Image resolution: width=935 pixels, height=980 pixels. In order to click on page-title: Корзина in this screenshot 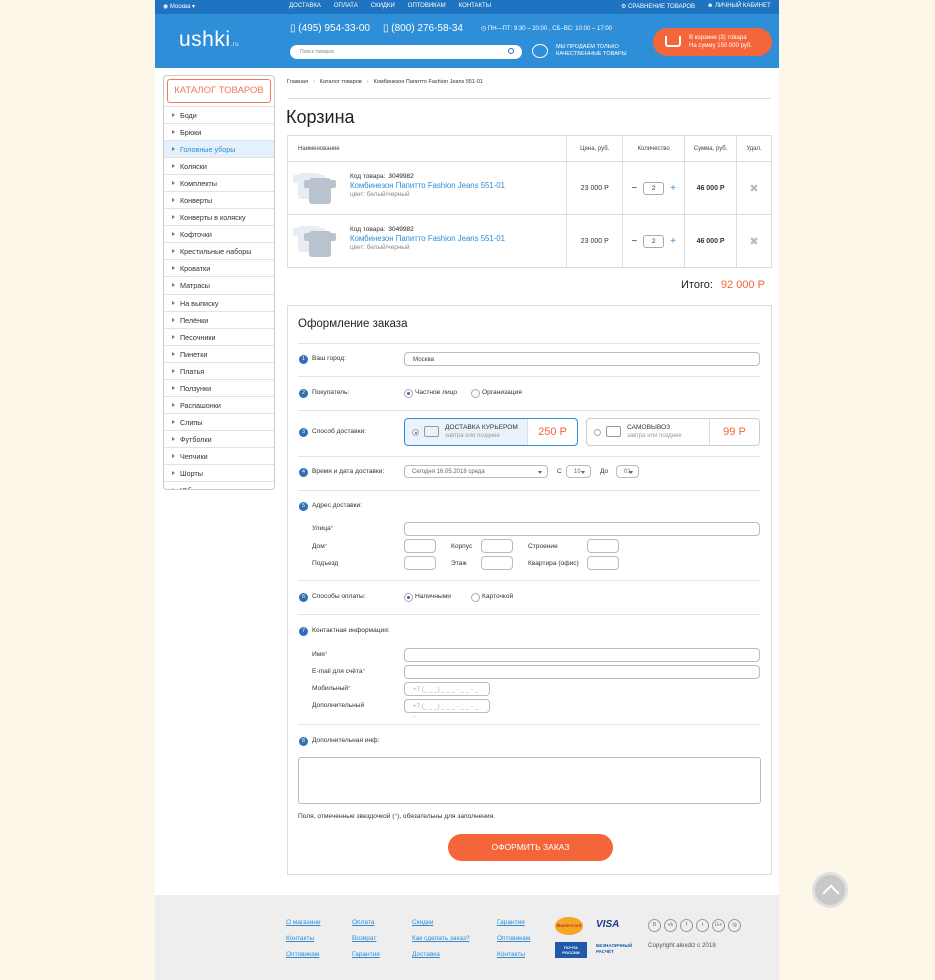, I will do `click(320, 117)`.